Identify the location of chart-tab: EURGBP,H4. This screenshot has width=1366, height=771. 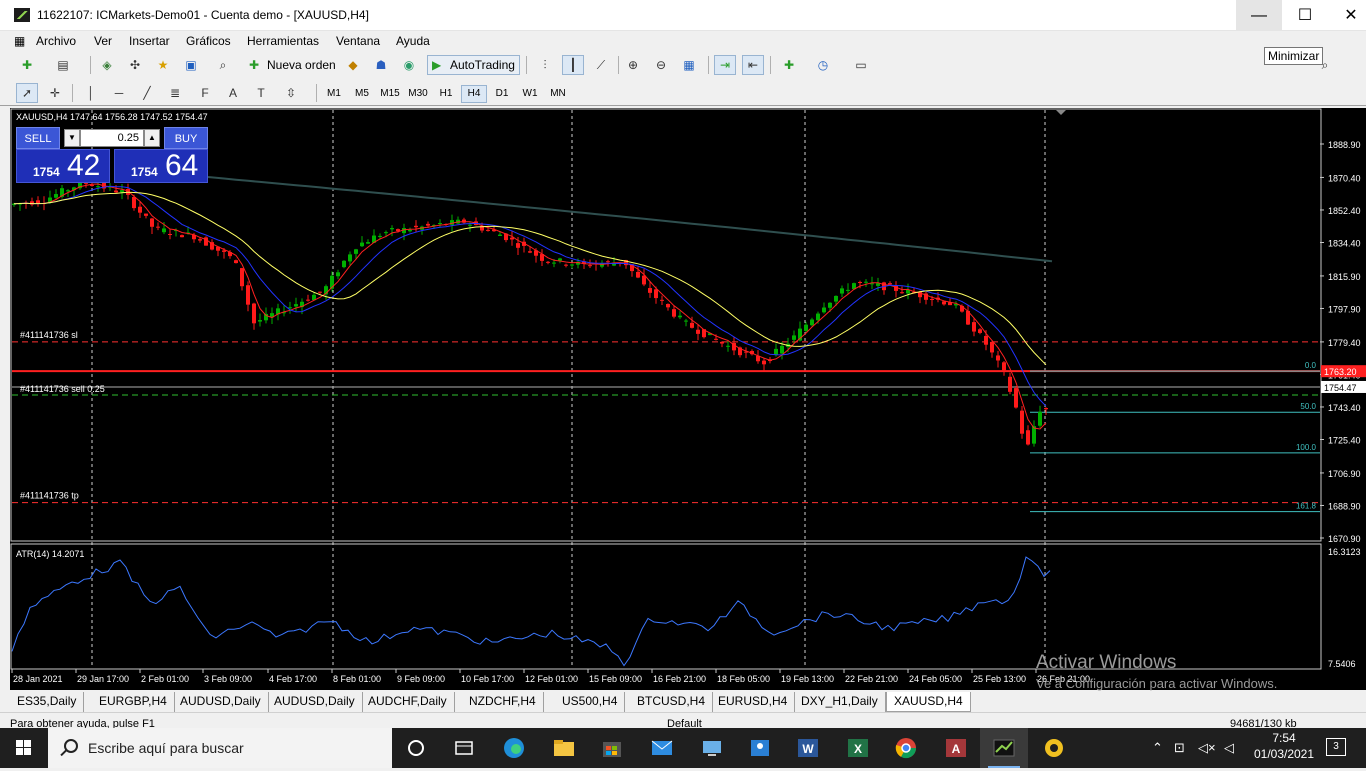
(133, 702).